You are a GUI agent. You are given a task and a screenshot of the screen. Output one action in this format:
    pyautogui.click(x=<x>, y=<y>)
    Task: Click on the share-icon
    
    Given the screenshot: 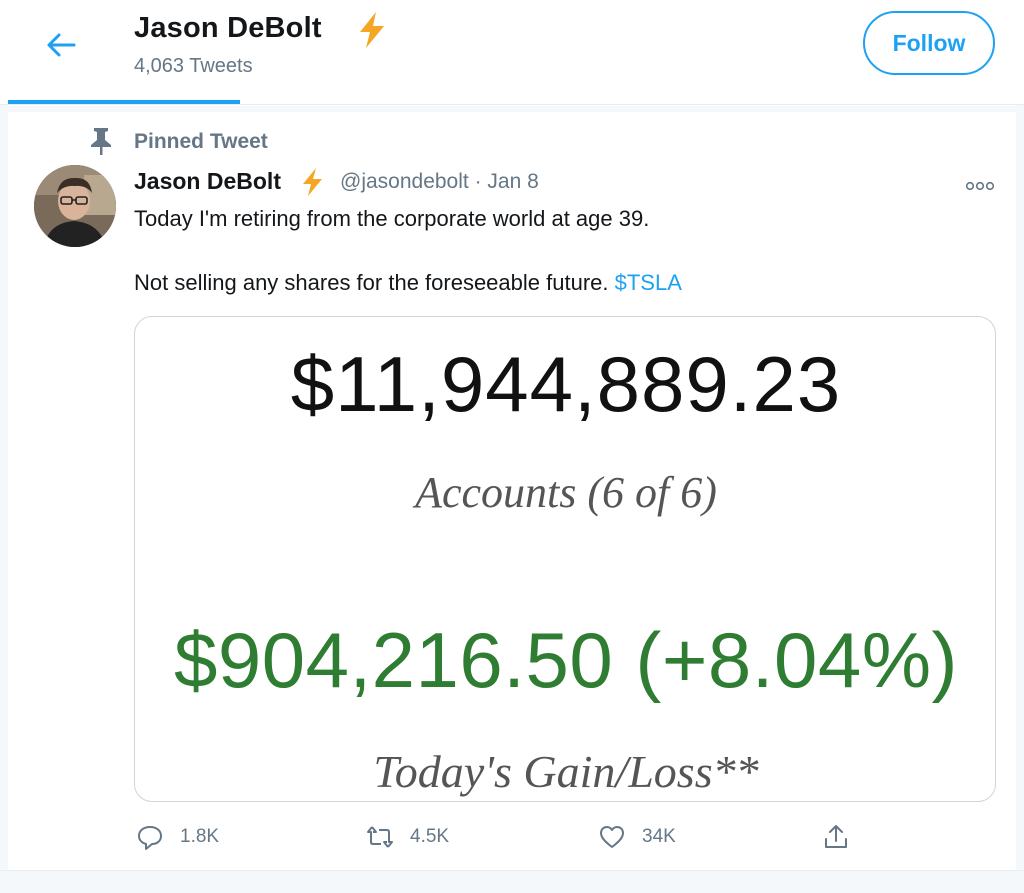 What is the action you would take?
    pyautogui.click(x=836, y=836)
    